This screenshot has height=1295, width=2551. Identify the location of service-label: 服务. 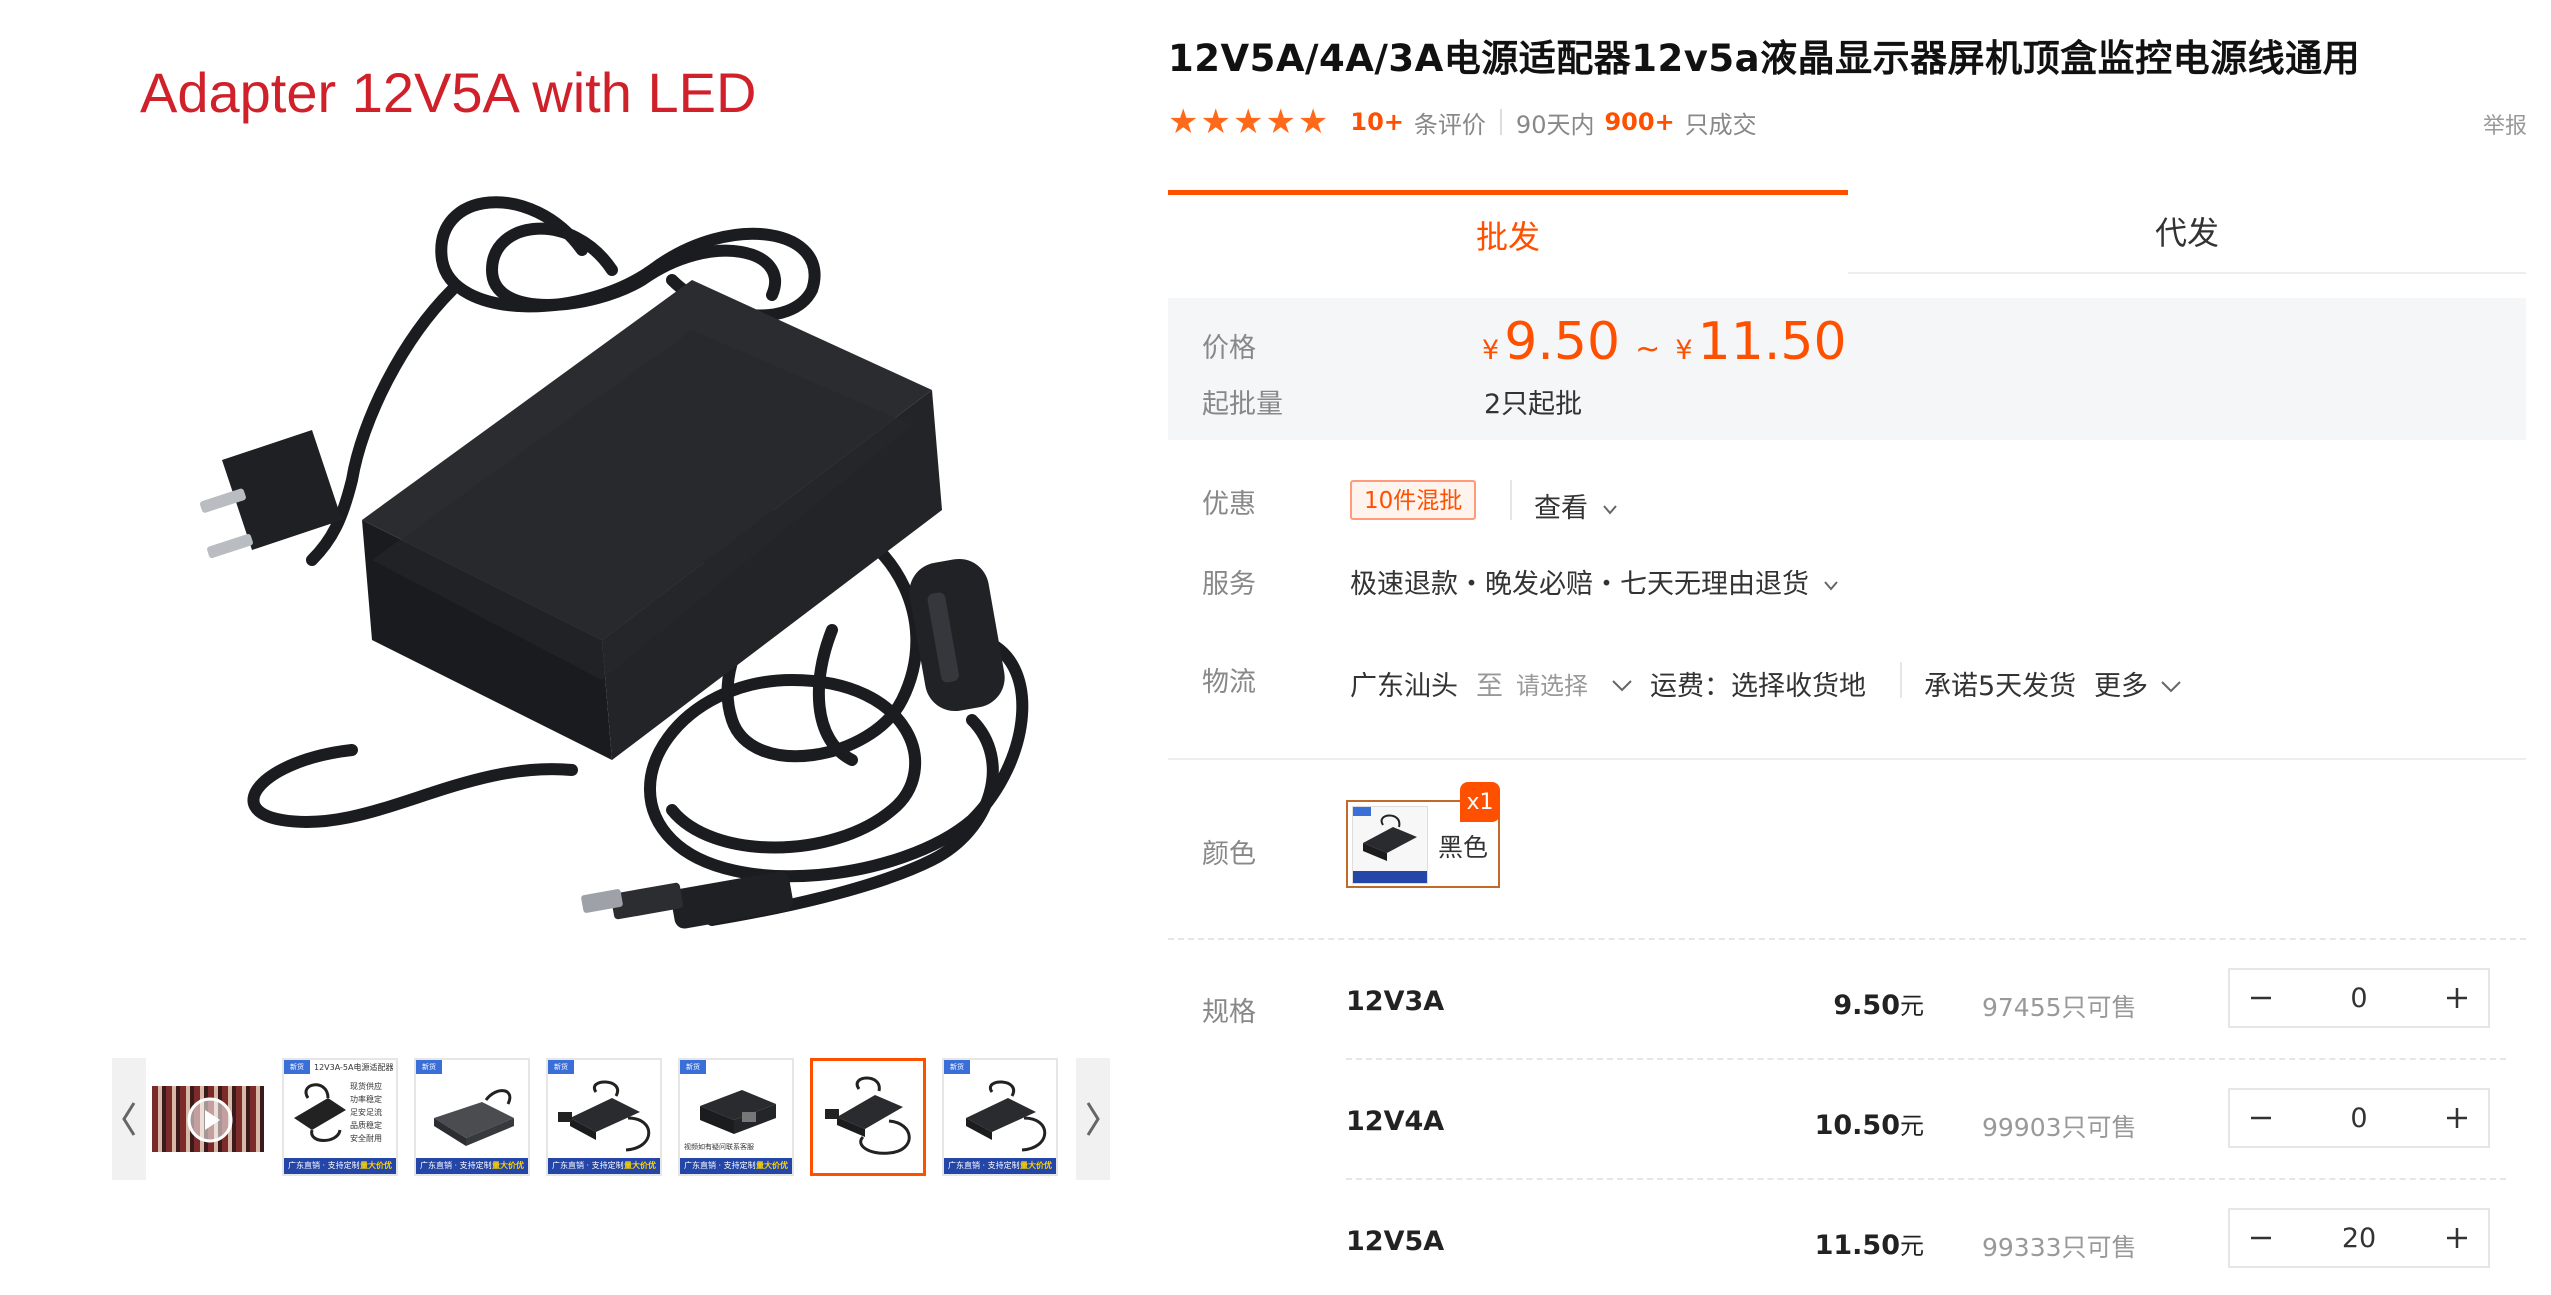
(1229, 584).